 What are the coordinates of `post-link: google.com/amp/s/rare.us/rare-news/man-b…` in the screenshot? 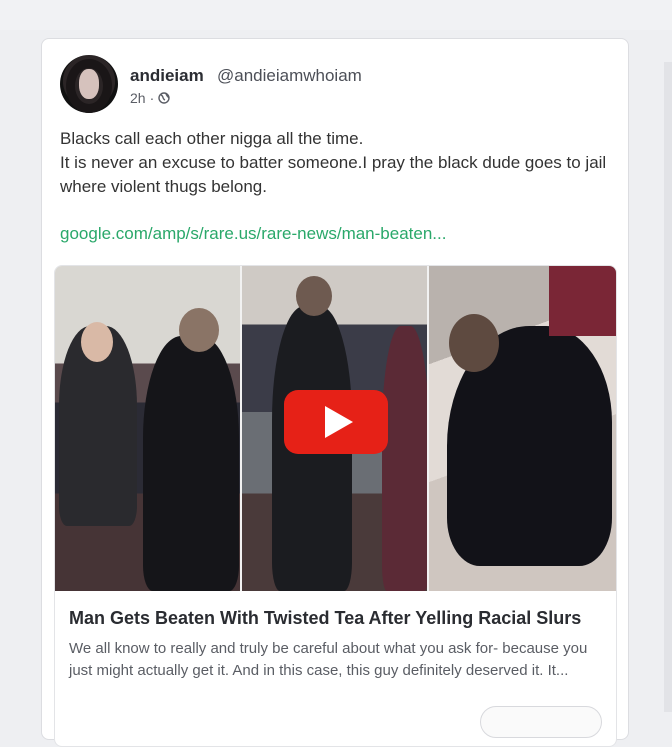 It's located at (253, 234).